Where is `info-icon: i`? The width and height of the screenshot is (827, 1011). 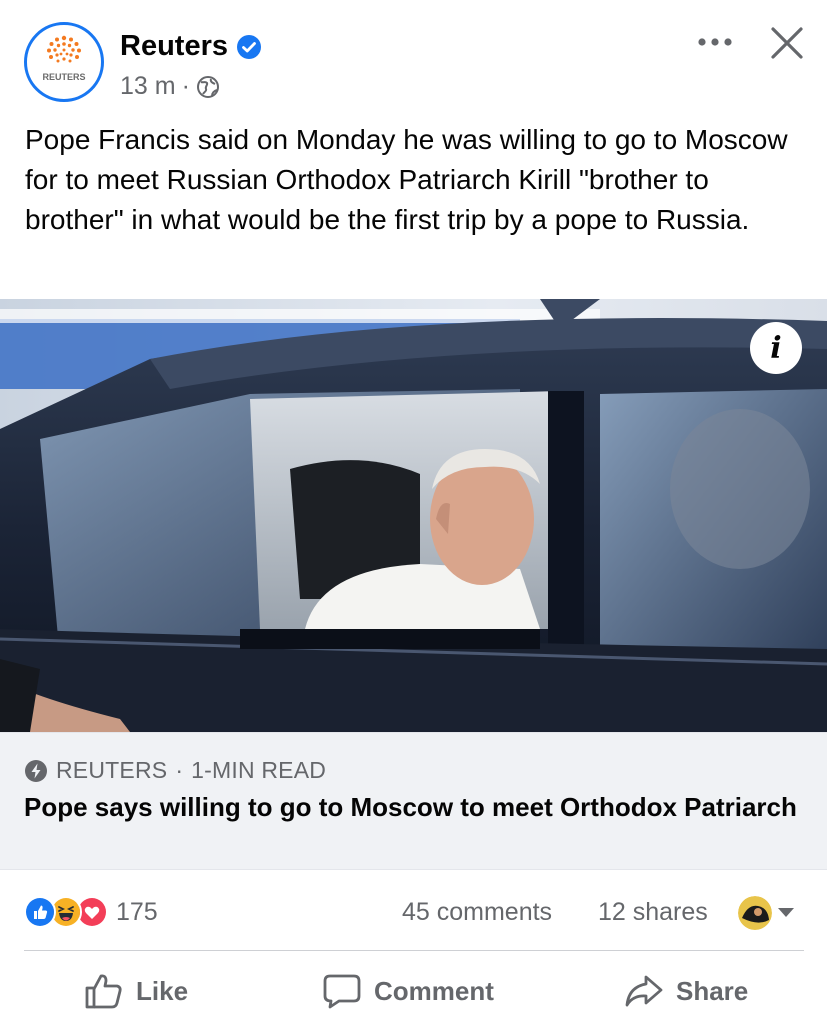 info-icon: i is located at coordinates (776, 348).